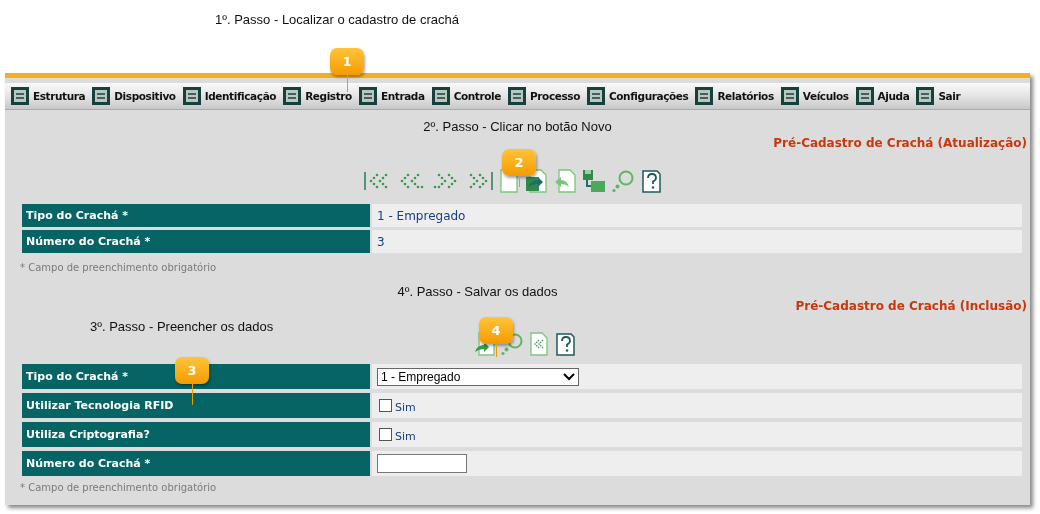  Describe the element at coordinates (825, 96) in the screenshot. I see `menu-item: Veículos` at that location.